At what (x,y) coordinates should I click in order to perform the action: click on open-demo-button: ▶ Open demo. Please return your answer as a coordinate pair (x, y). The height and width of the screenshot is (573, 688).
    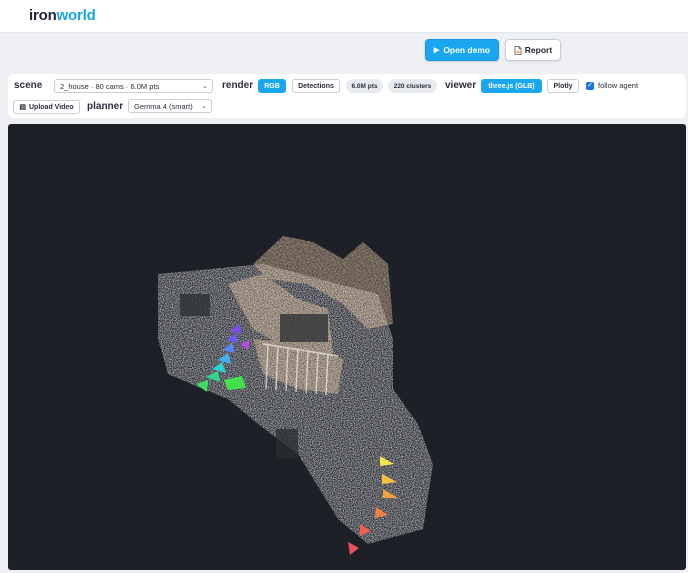
    Looking at the image, I should click on (462, 50).